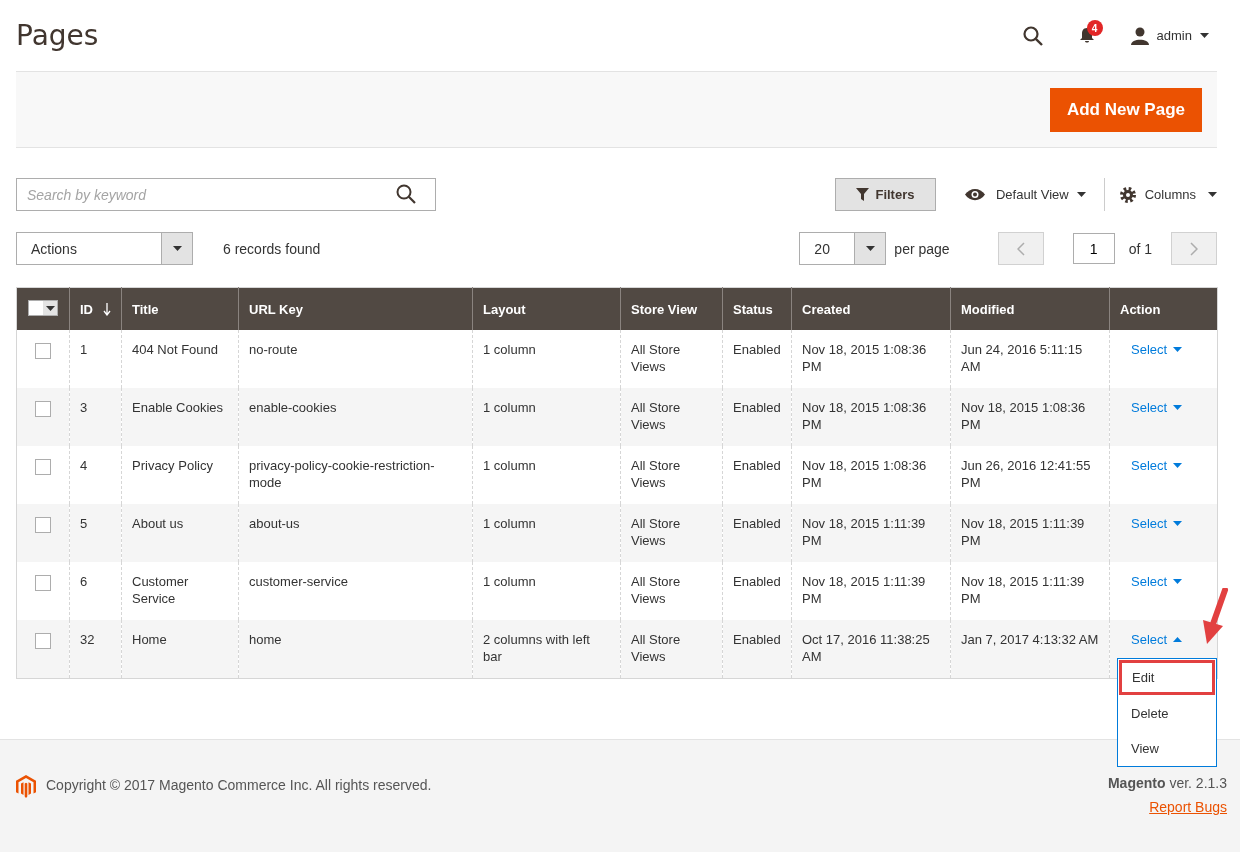 The image size is (1240, 853). Describe the element at coordinates (863, 194) in the screenshot. I see `funnel-icon` at that location.